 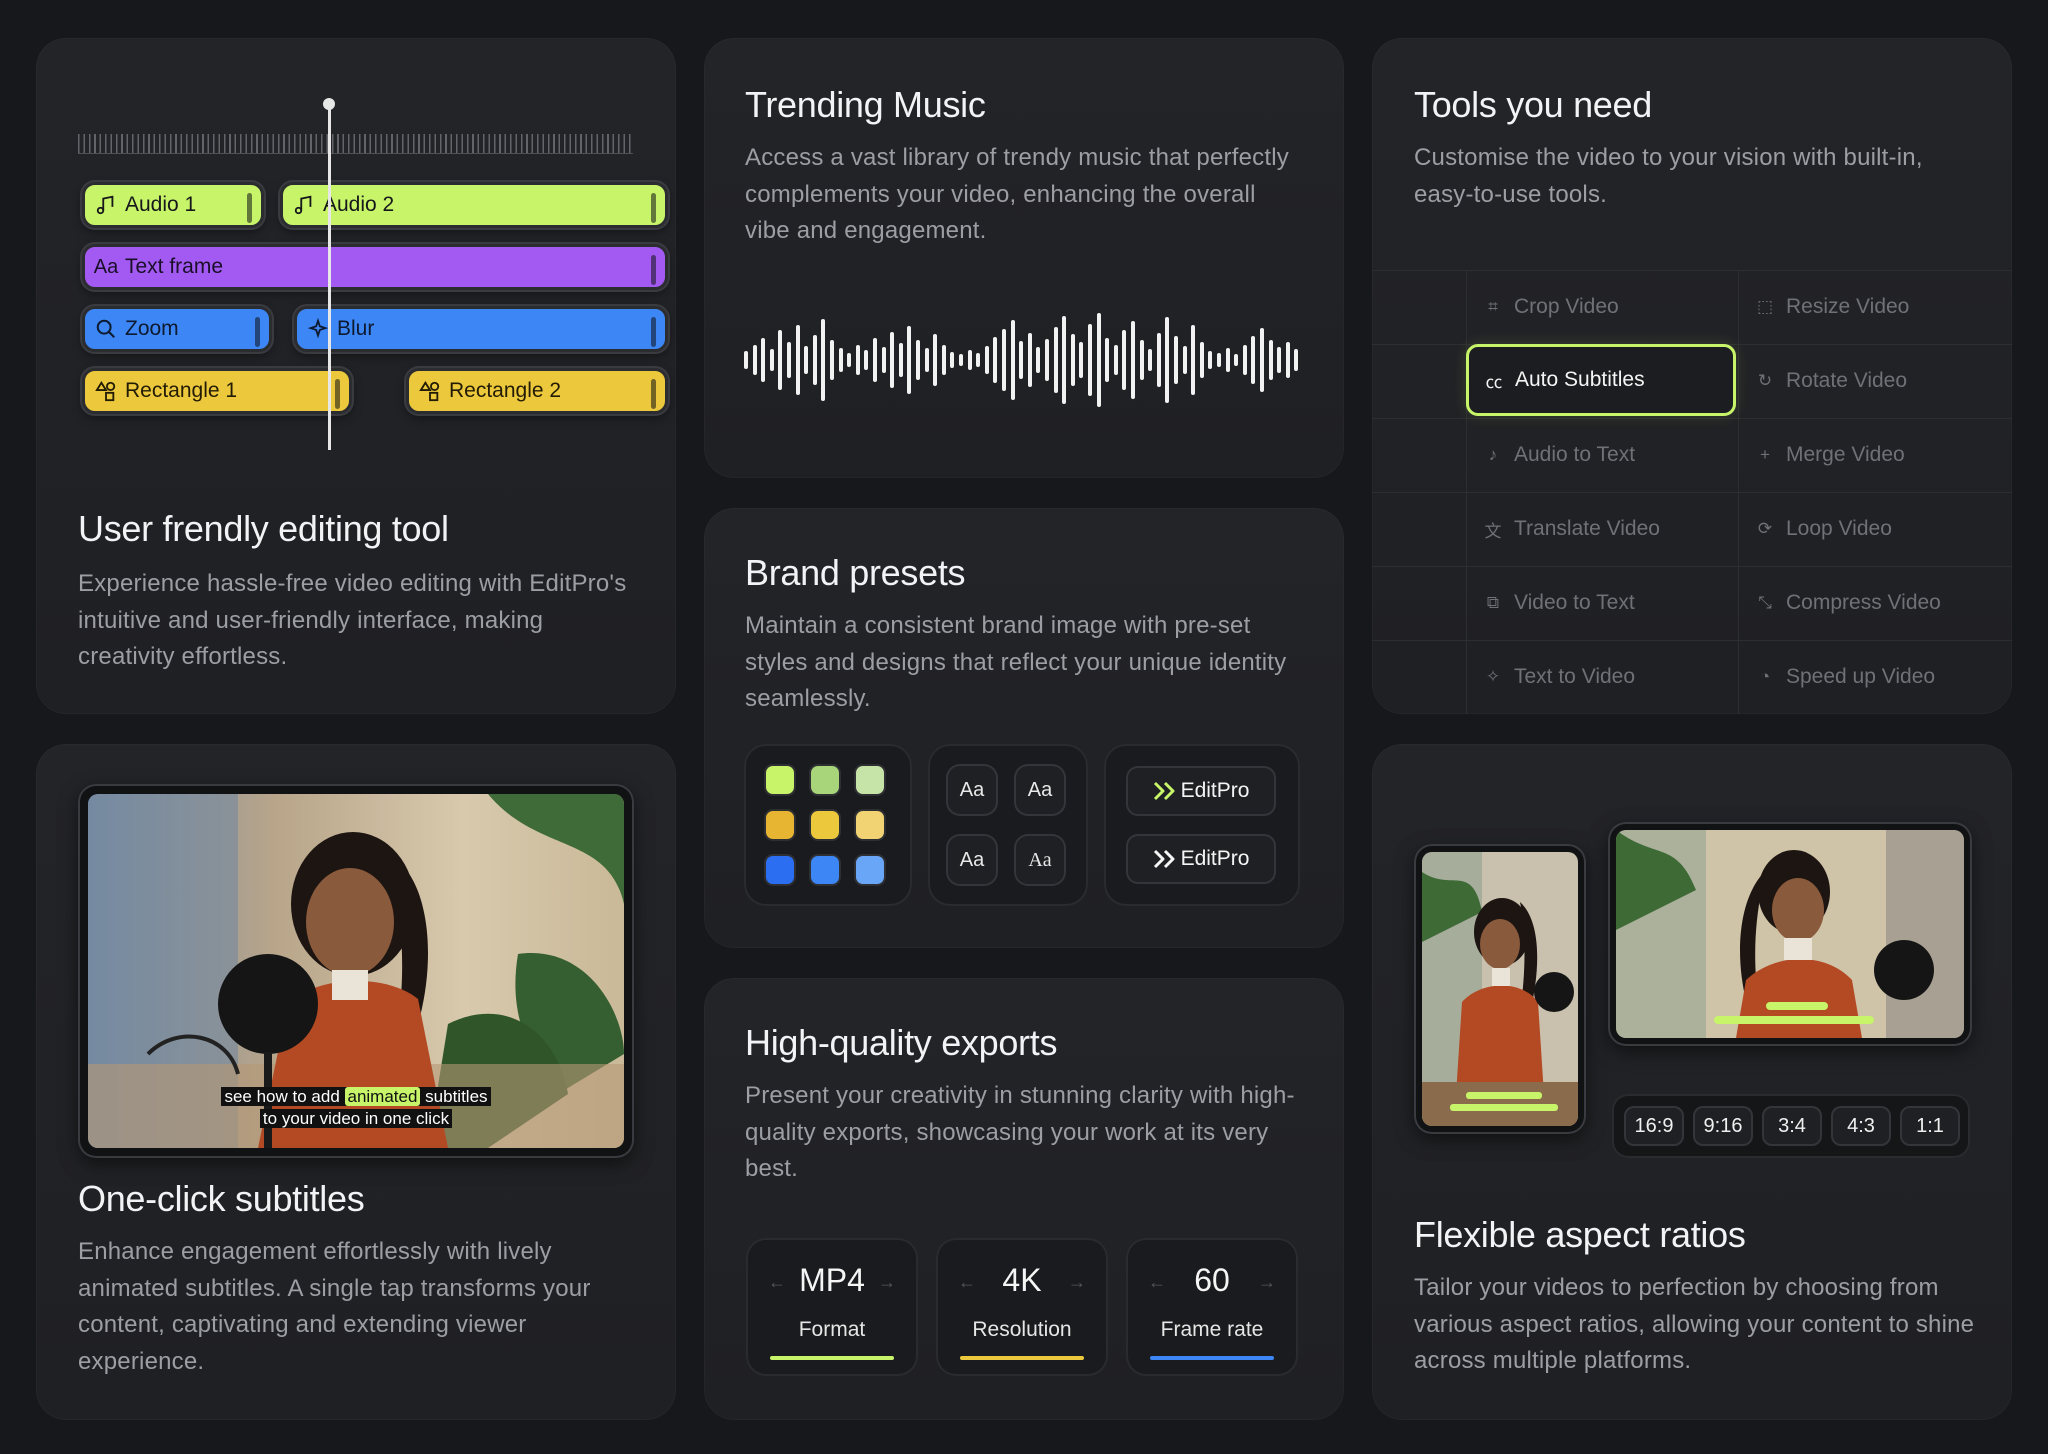 I want to click on export-label: Frame rate, so click(x=1212, y=1329).